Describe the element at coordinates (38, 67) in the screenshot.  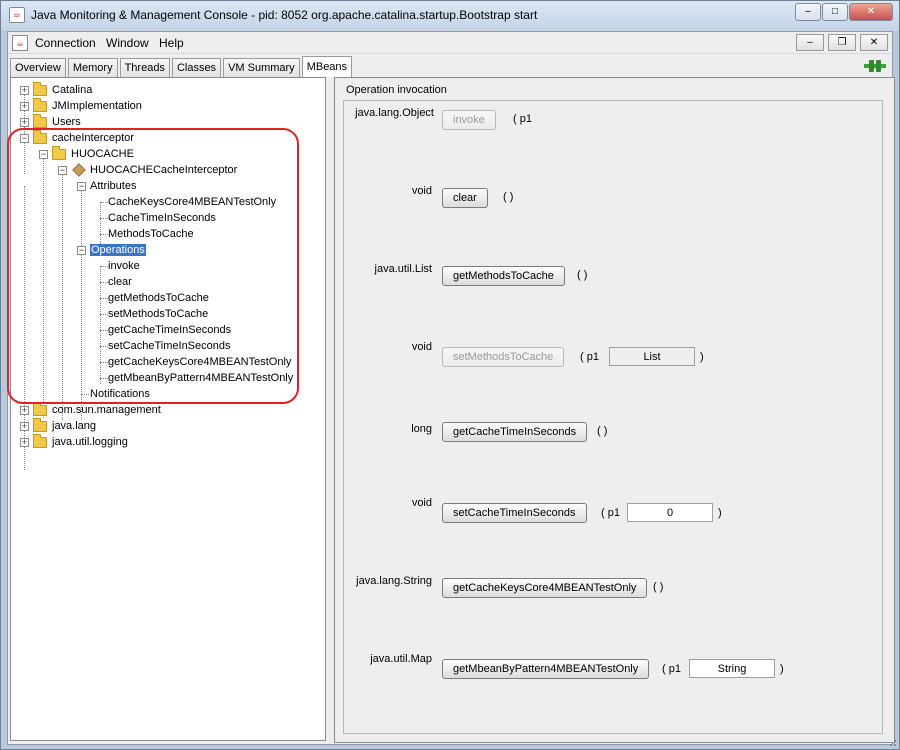
I see `tab-overview: Overview` at that location.